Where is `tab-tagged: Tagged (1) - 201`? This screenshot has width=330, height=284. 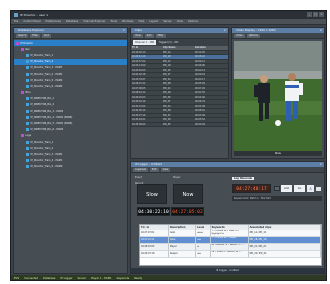 tab-tagged: Tagged (1) - 201 is located at coordinates (169, 42).